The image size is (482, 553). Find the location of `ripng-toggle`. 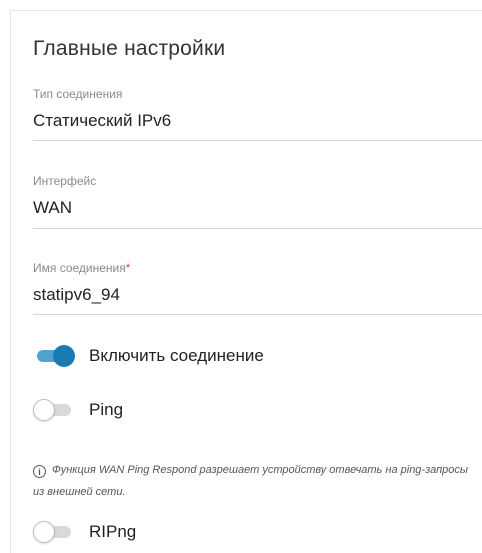

ripng-toggle is located at coordinates (54, 532).